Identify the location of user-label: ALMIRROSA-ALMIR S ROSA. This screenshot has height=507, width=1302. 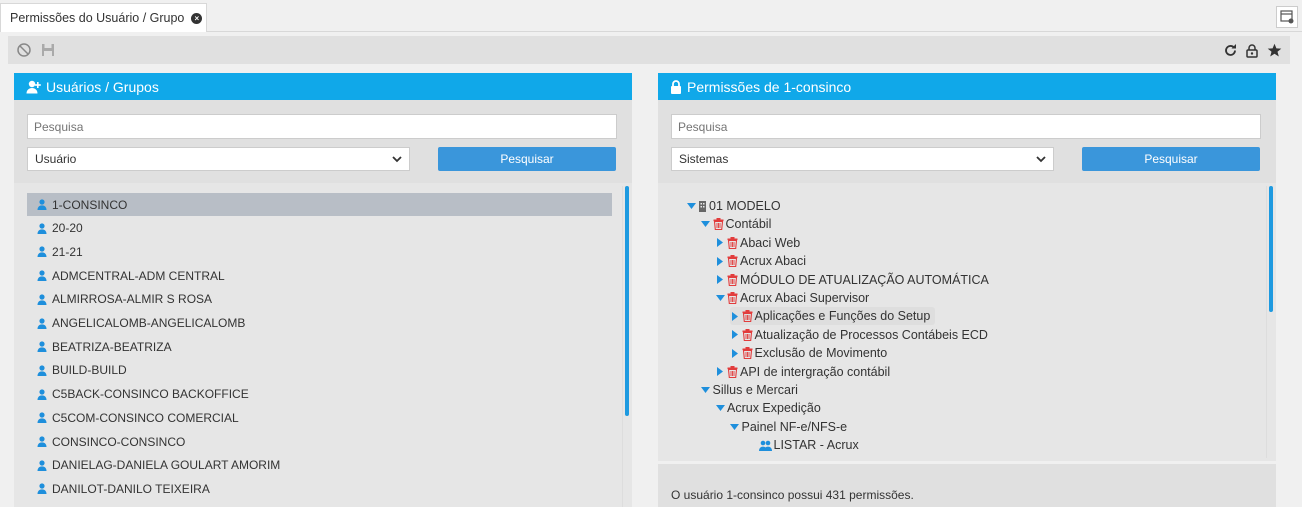
(132, 299).